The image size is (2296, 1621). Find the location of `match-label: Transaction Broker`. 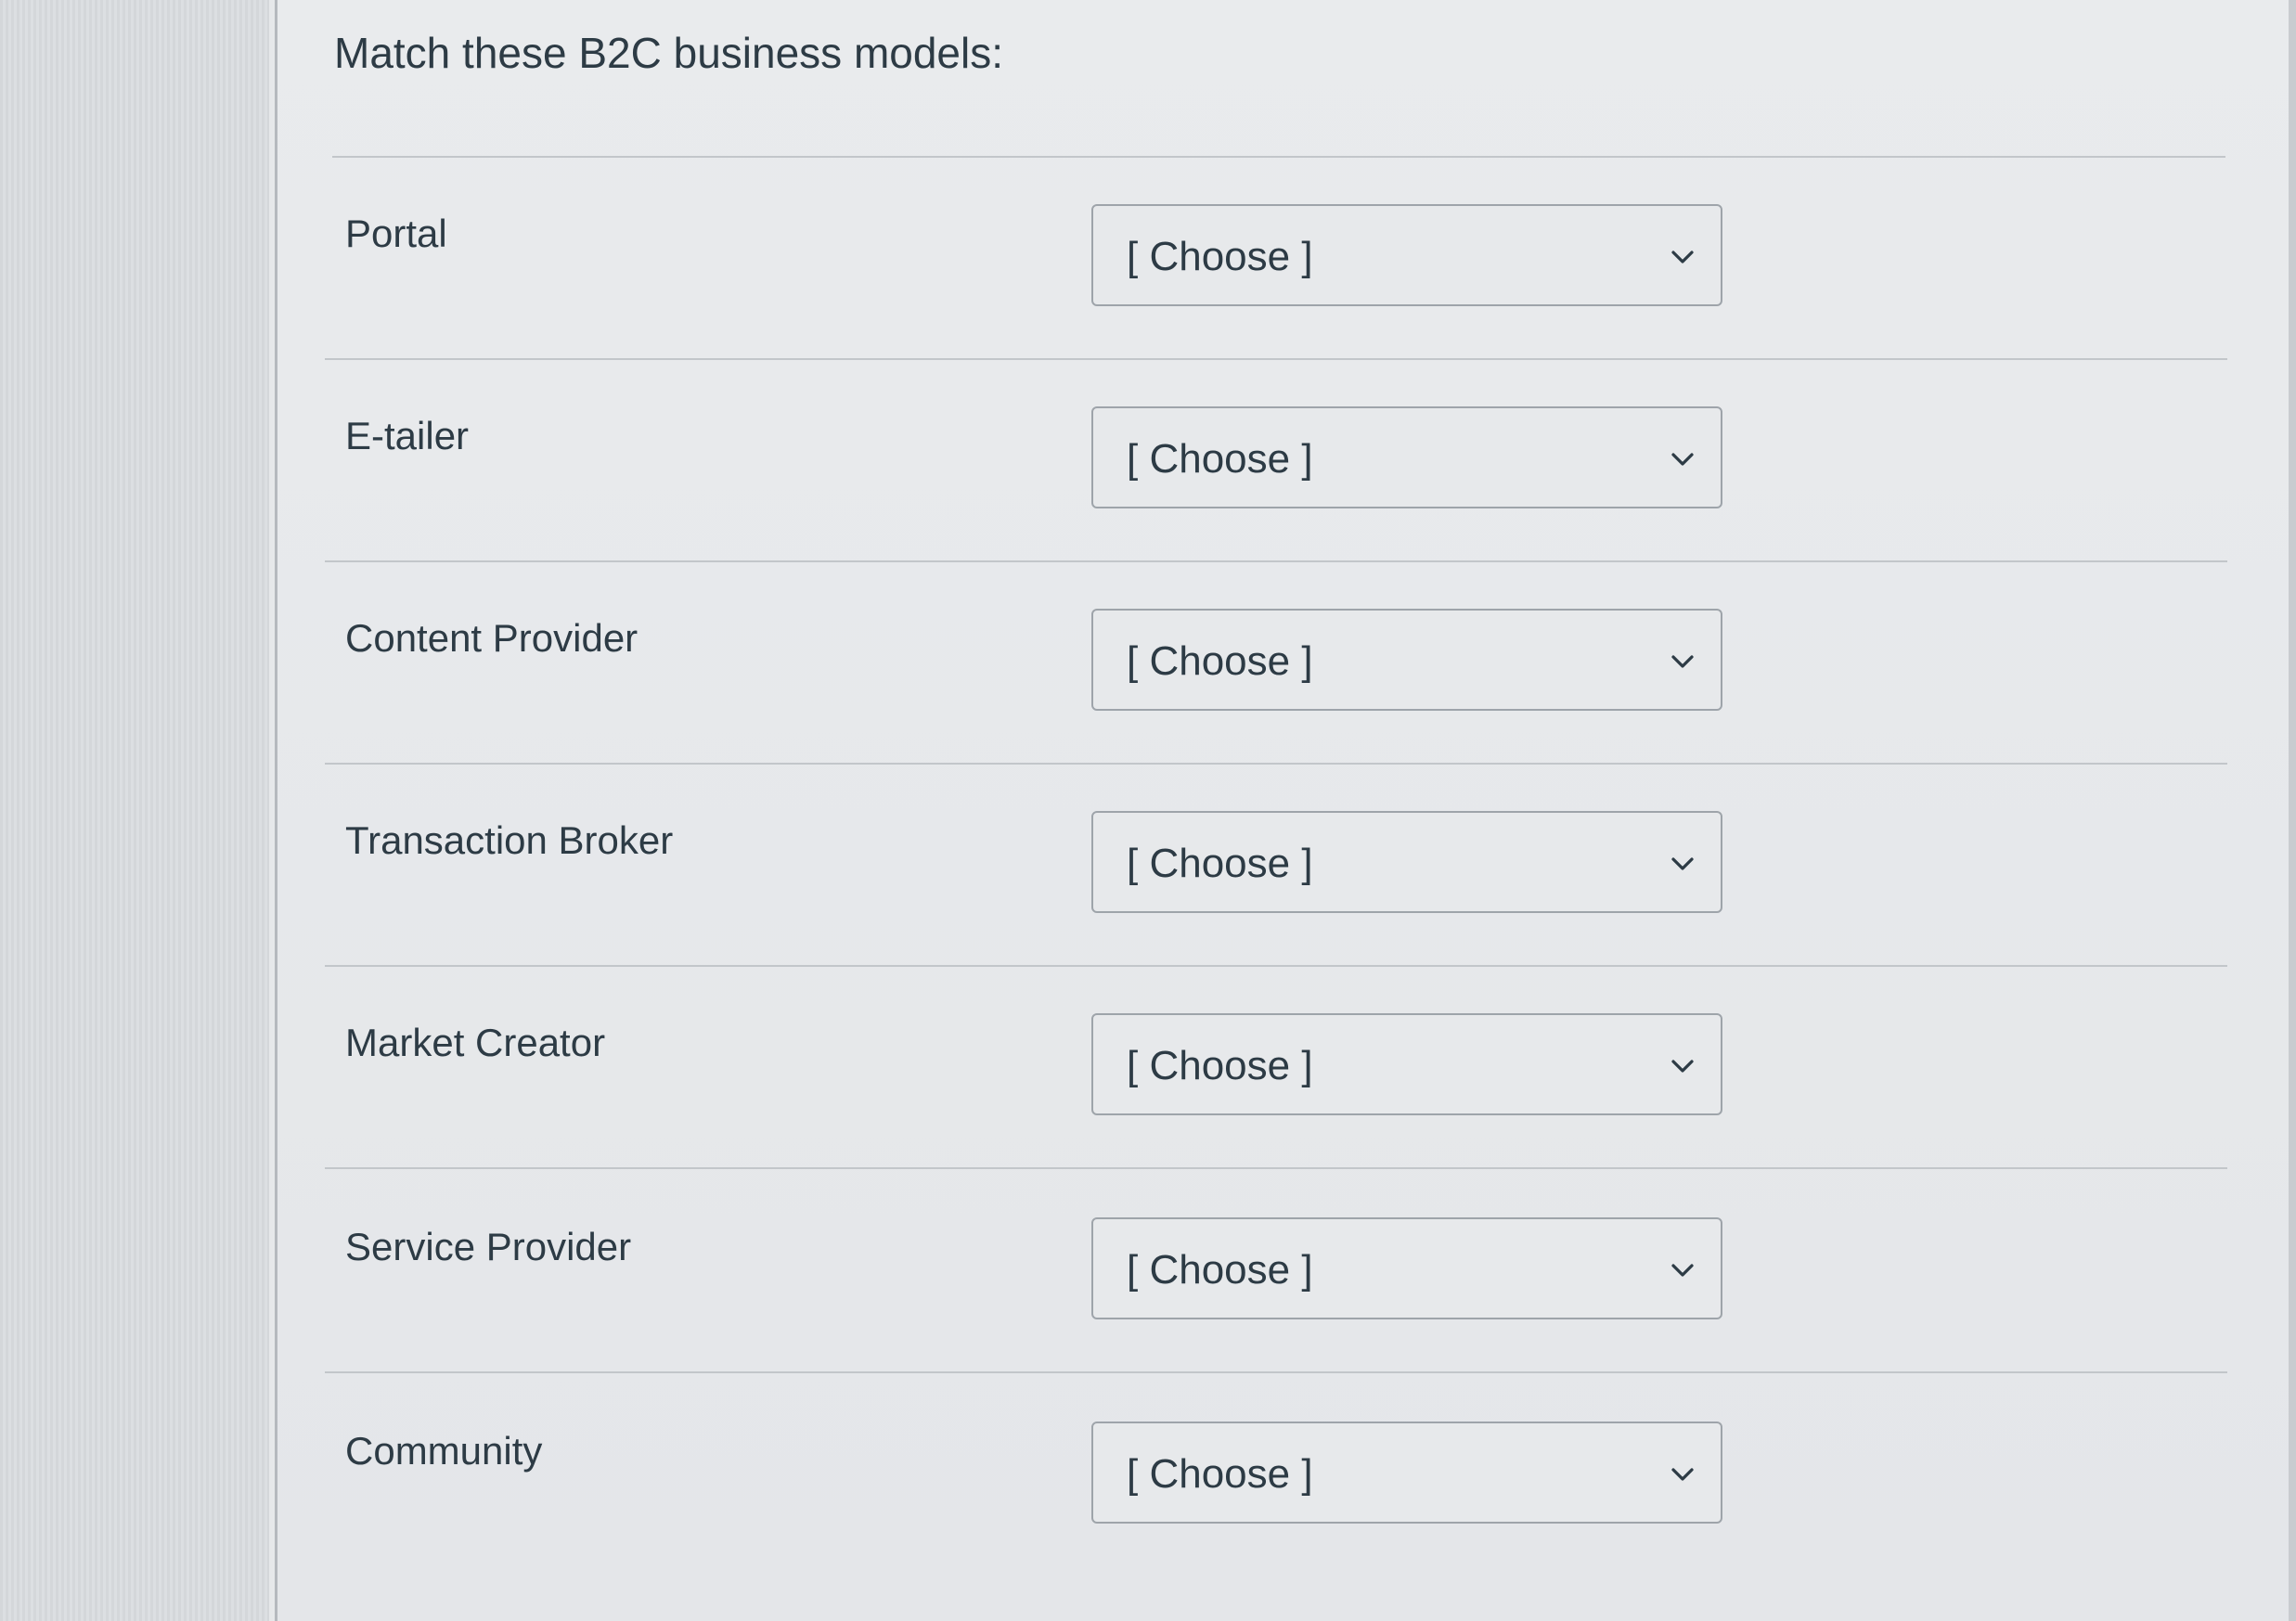

match-label: Transaction Broker is located at coordinates (509, 840).